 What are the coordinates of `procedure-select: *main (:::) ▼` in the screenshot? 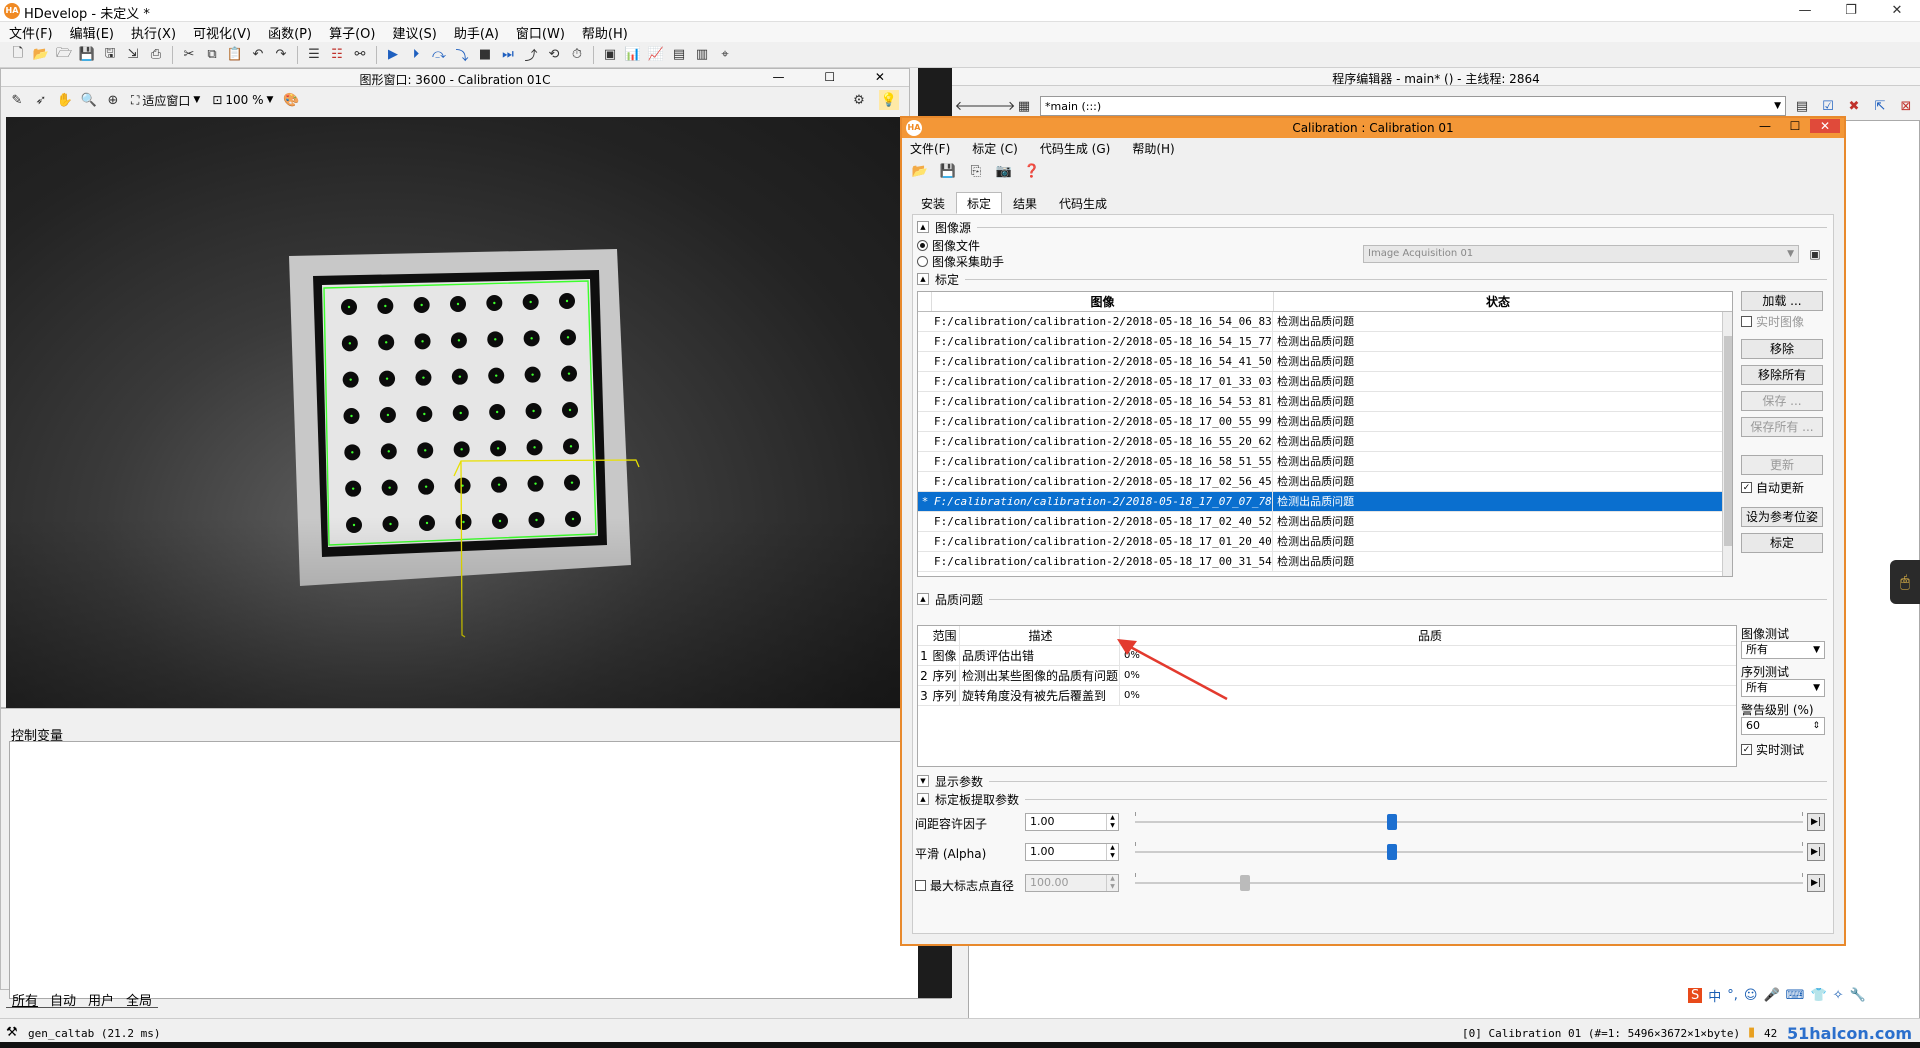 It's located at (1413, 106).